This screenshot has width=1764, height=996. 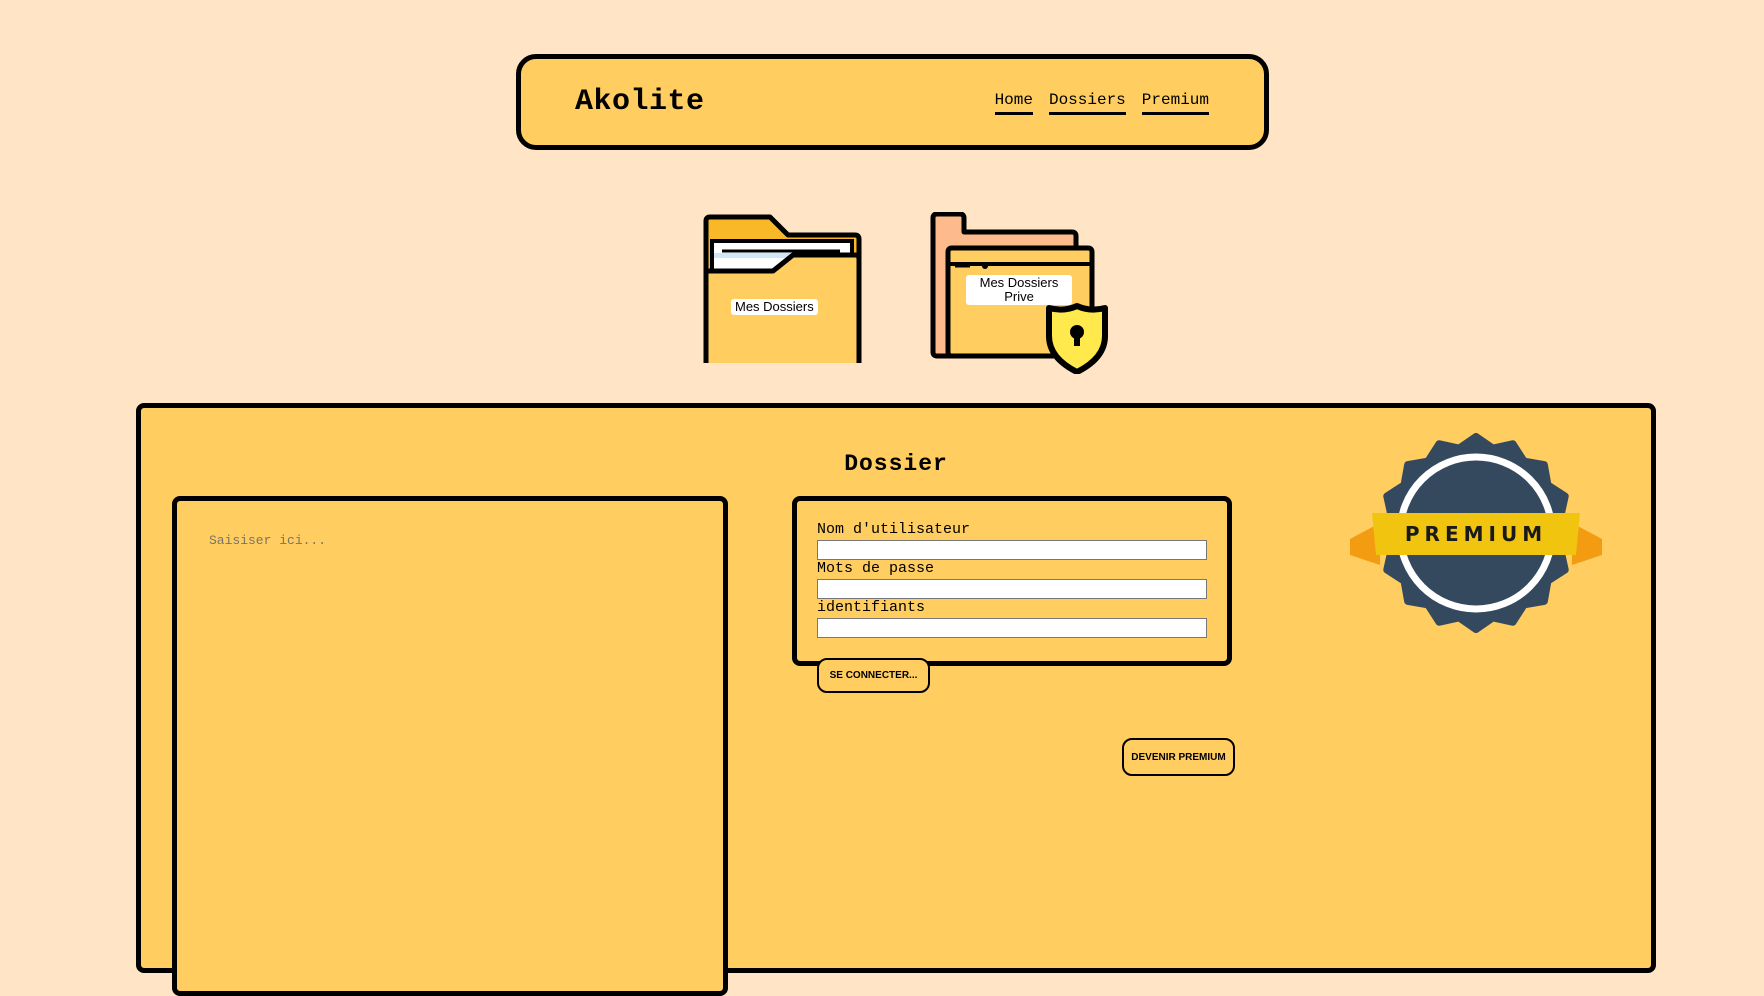 I want to click on my-folders-label: Mes Dossiers, so click(x=774, y=307).